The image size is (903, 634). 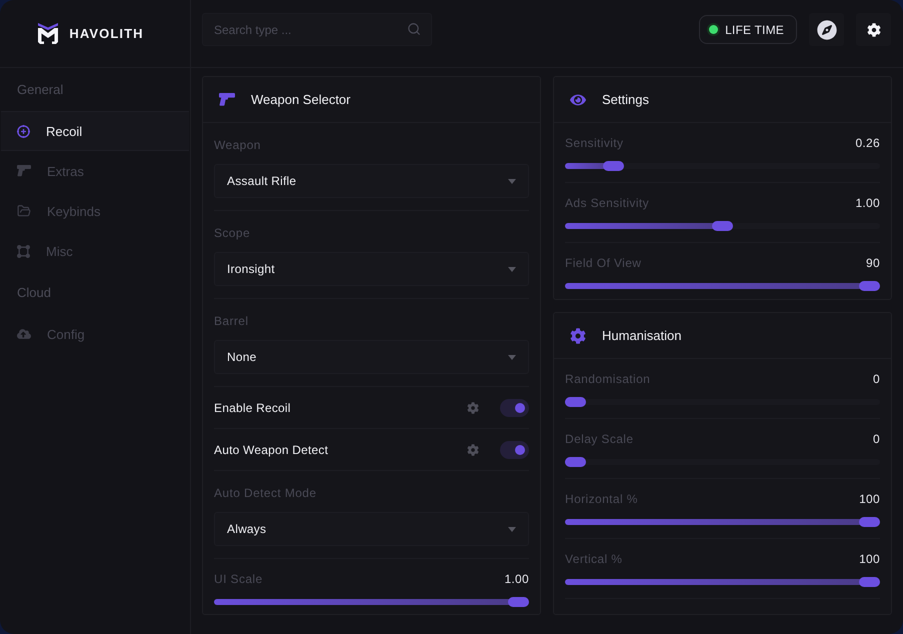 I want to click on field-label: Barrel, so click(x=232, y=321).